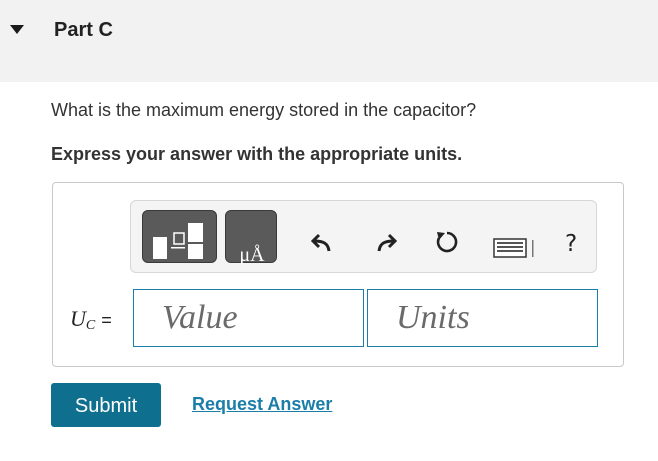  Describe the element at coordinates (322, 242) in the screenshot. I see `undo-icon` at that location.